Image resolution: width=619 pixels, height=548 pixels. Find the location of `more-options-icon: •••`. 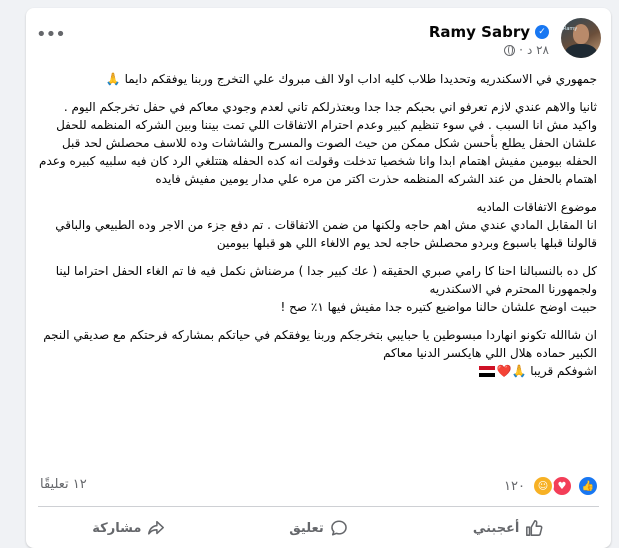

more-options-icon: ••• is located at coordinates (51, 37).